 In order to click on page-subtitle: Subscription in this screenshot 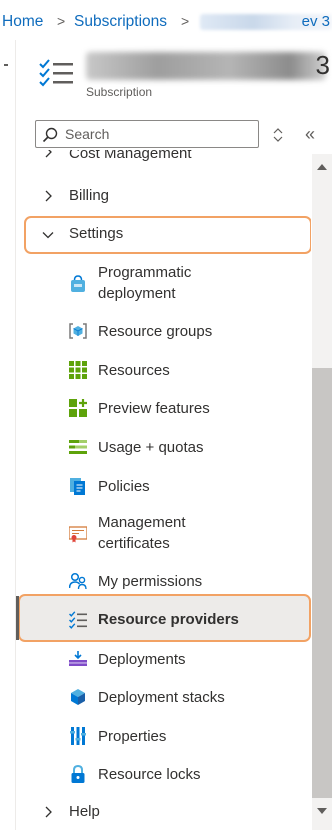, I will do `click(119, 92)`.